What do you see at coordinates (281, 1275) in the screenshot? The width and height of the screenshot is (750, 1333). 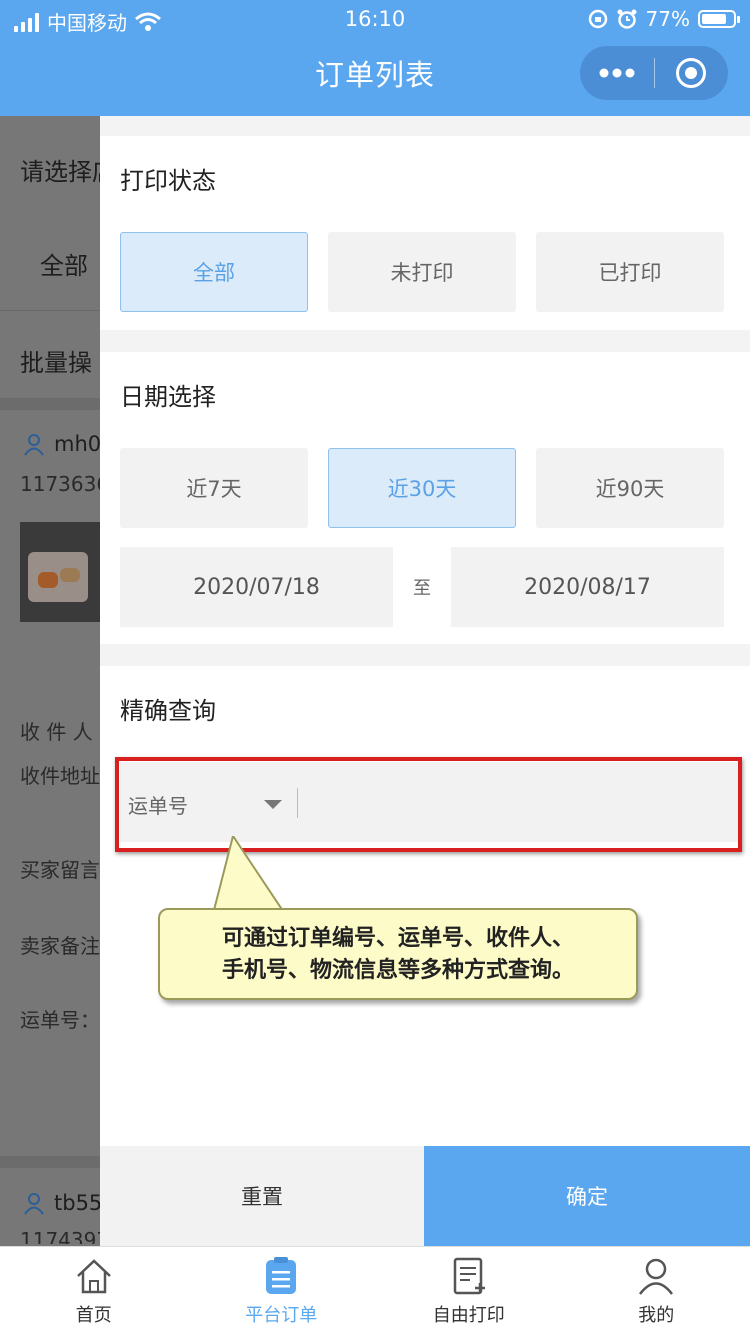 I see `clipboard-icon` at bounding box center [281, 1275].